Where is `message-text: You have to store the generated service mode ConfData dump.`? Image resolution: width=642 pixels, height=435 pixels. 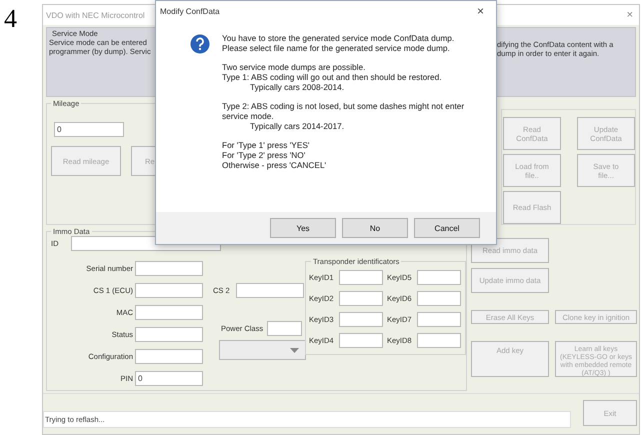 message-text: You have to store the generated service mode ConfData dump. is located at coordinates (339, 38).